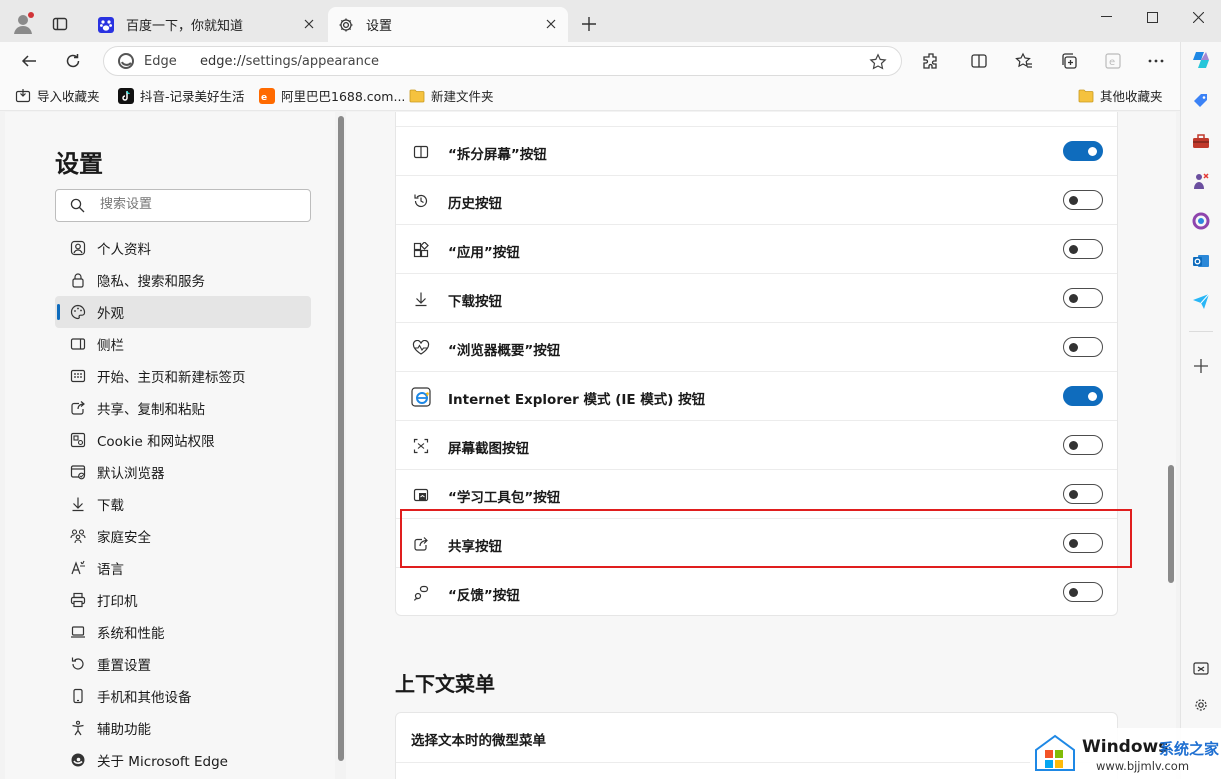  What do you see at coordinates (484, 253) in the screenshot?
I see `setting-label: “应用”按钮` at bounding box center [484, 253].